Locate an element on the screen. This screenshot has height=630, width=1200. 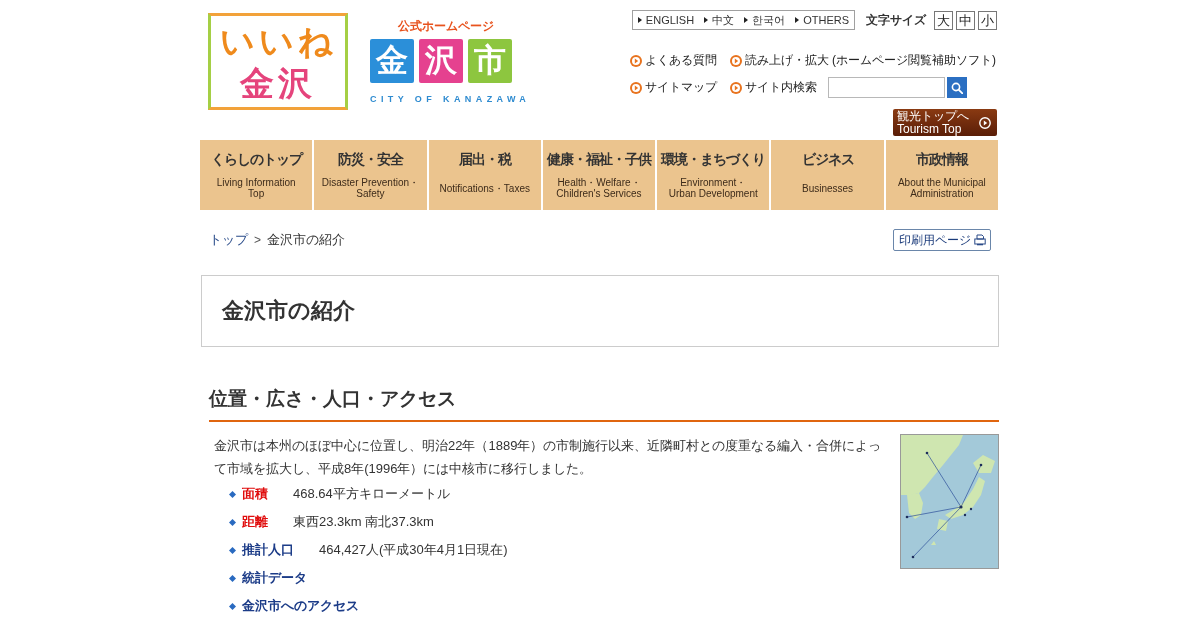
search-button is located at coordinates (957, 87).